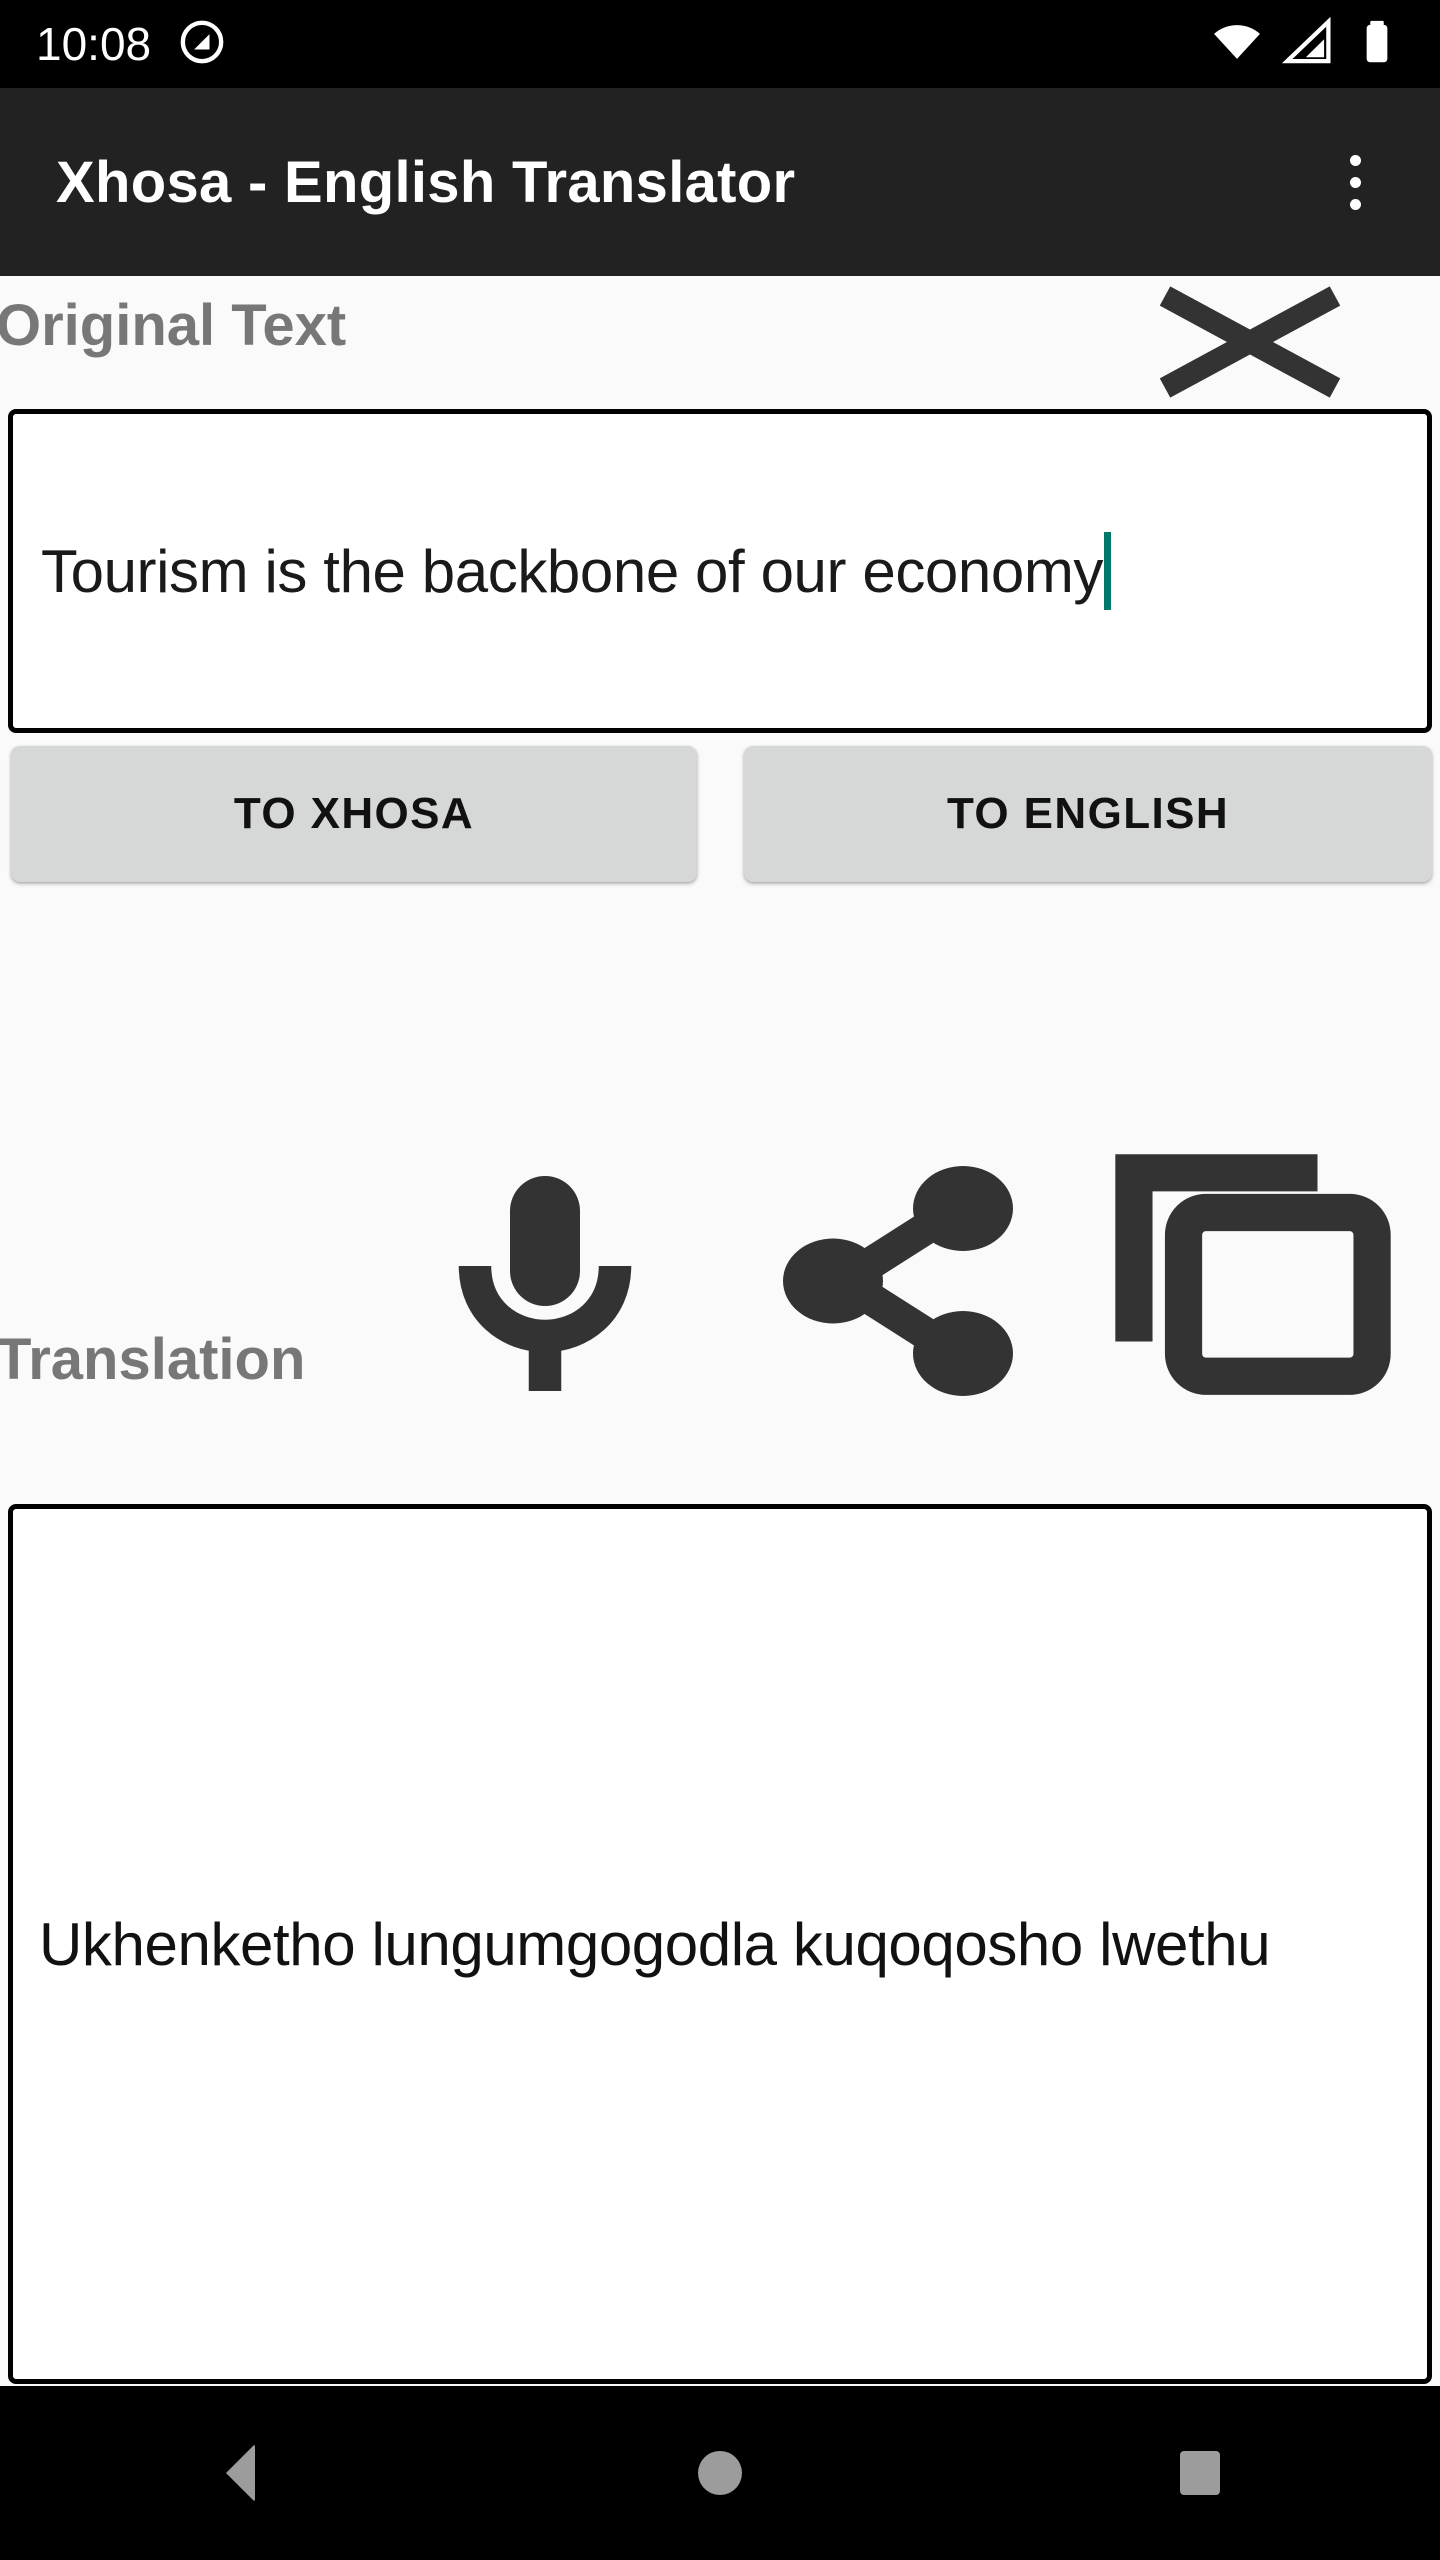  I want to click on page-title: Xhosa - English Translator, so click(426, 182).